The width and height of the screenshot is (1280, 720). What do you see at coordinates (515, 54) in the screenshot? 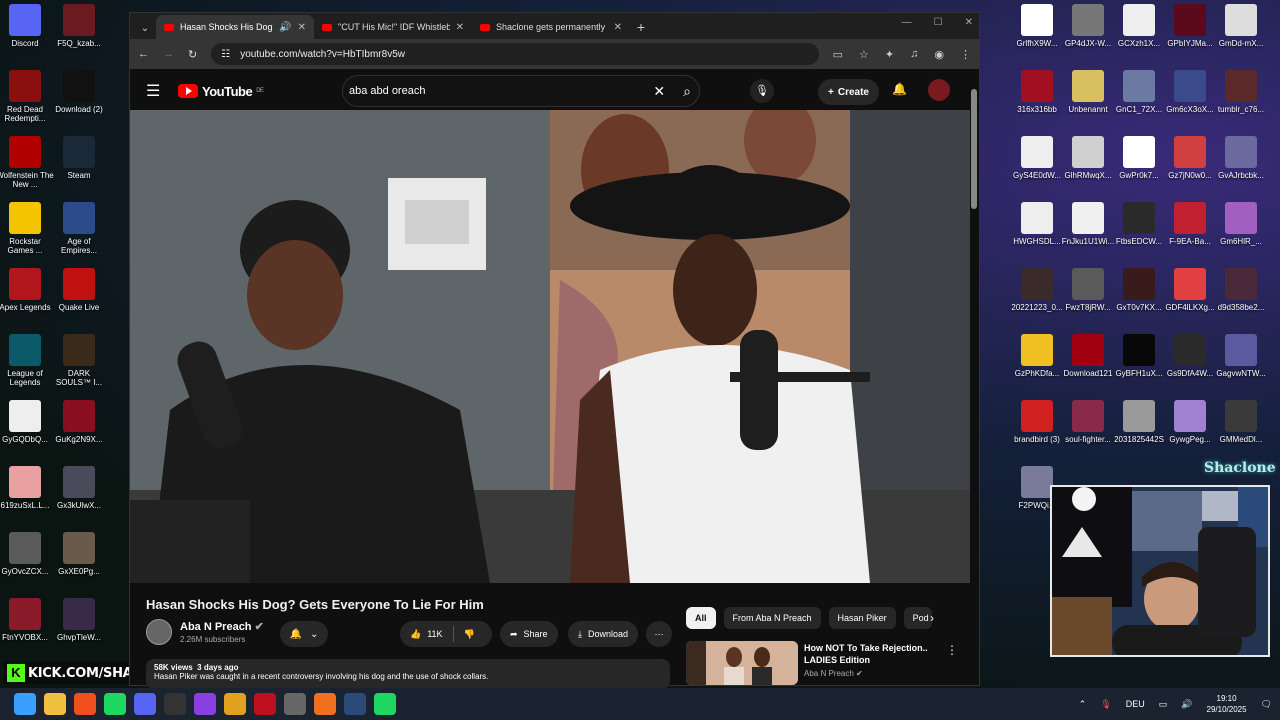
I see `address-bar: ☷ youtube.com/watch?v=HbTIbmr8v5w` at bounding box center [515, 54].